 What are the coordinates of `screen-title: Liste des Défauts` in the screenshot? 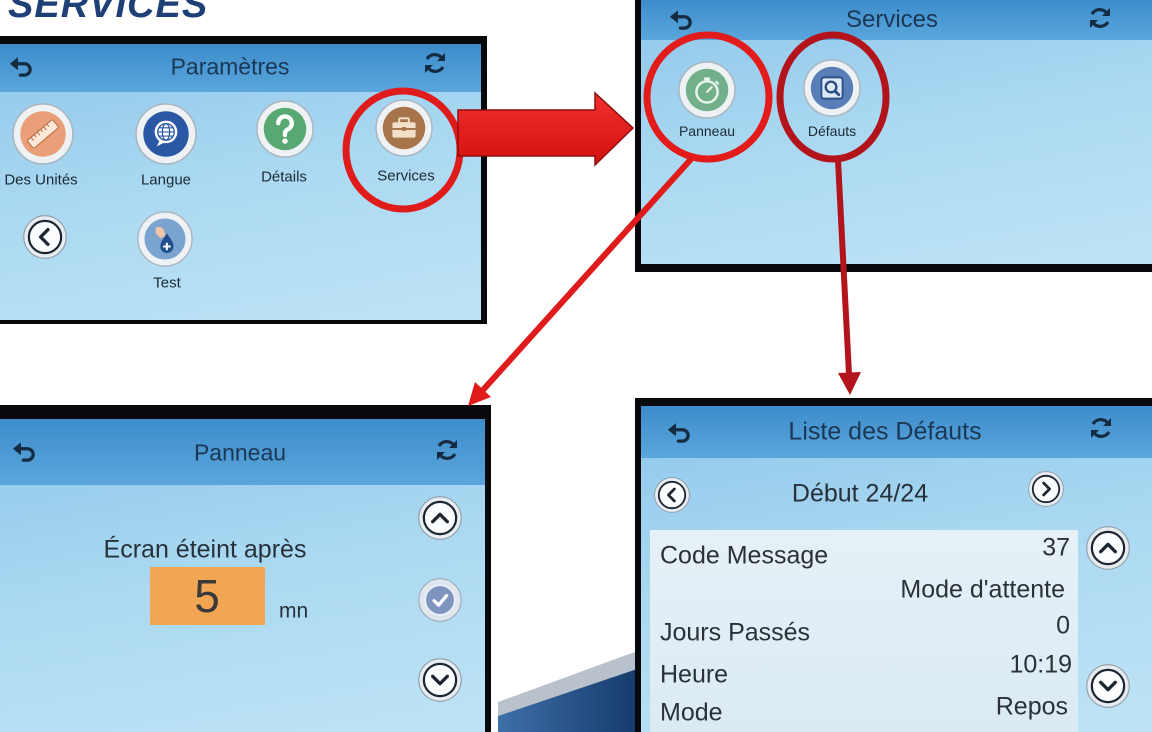 It's located at (885, 431).